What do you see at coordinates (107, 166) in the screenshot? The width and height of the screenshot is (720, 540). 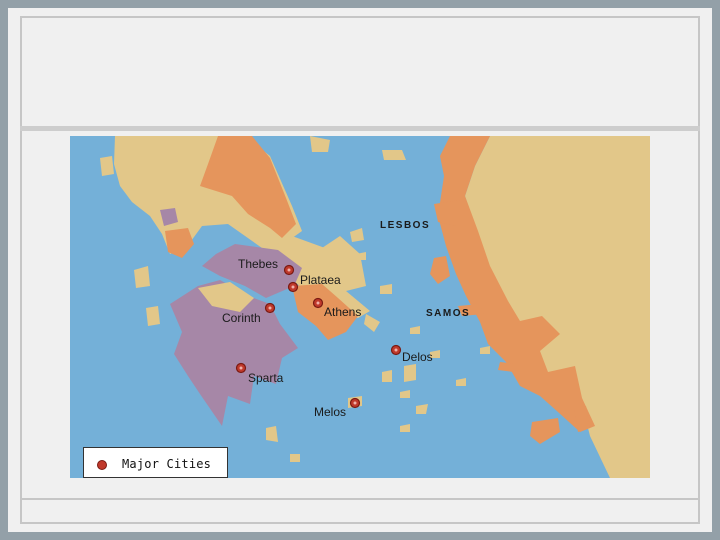 I see `corfu-island` at bounding box center [107, 166].